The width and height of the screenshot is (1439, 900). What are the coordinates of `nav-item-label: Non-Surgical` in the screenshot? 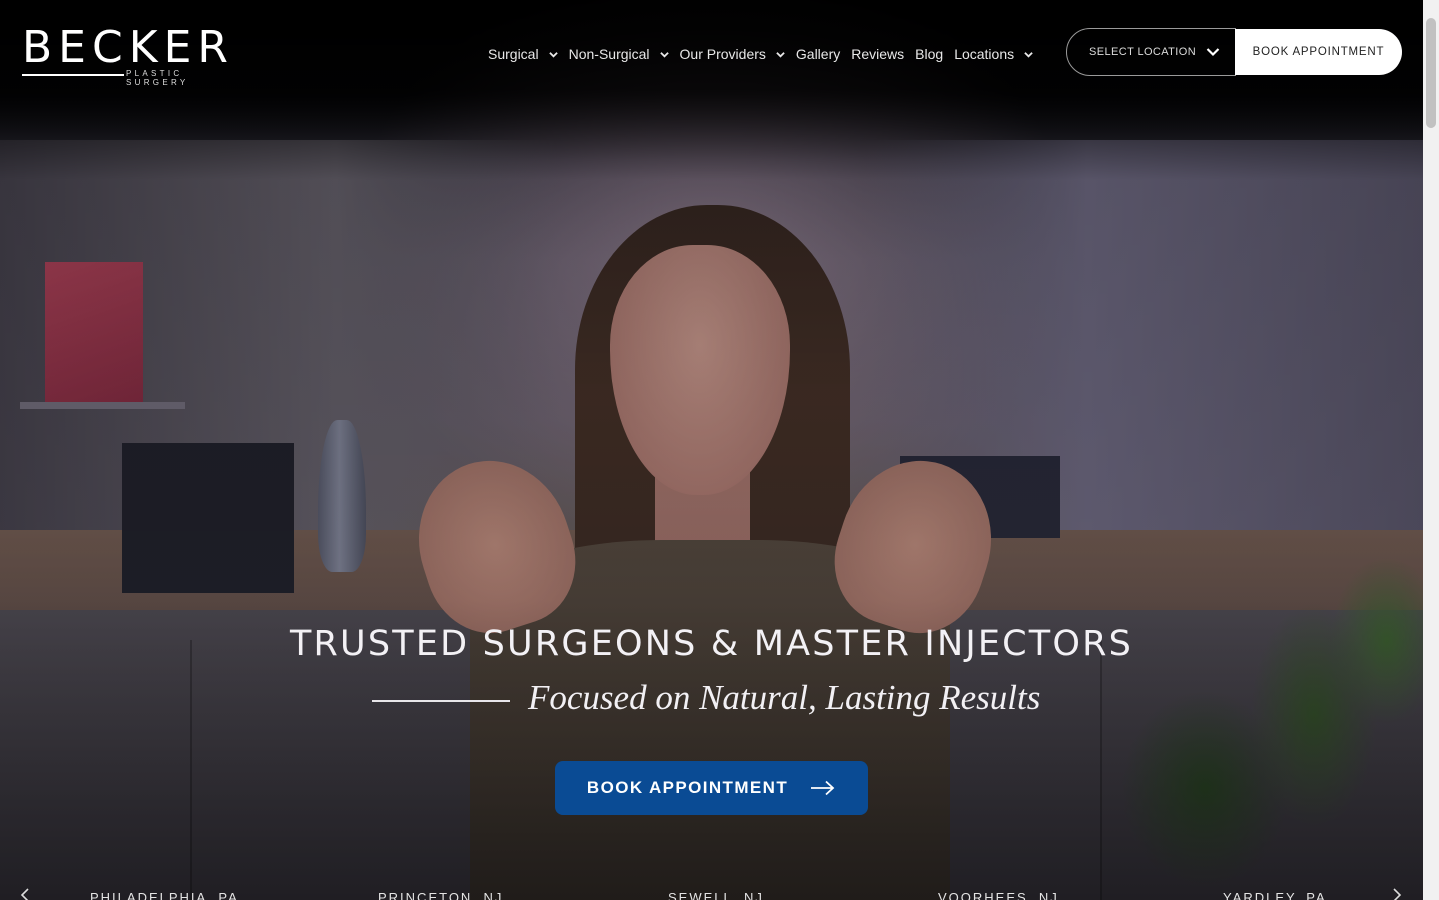 It's located at (609, 54).